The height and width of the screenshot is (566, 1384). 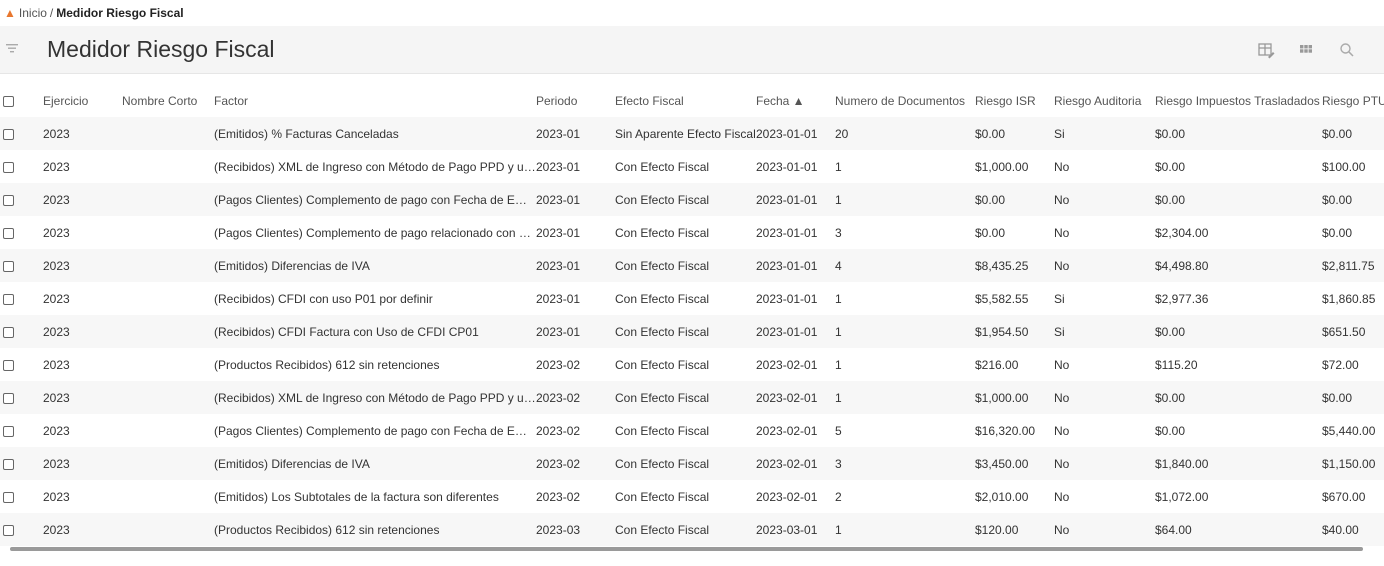 I want to click on search-icon, so click(x=1347, y=50).